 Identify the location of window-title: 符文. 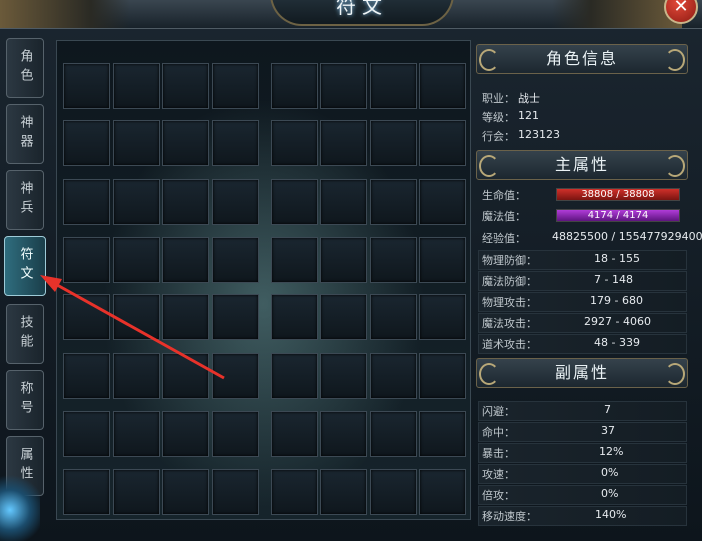
(362, 13).